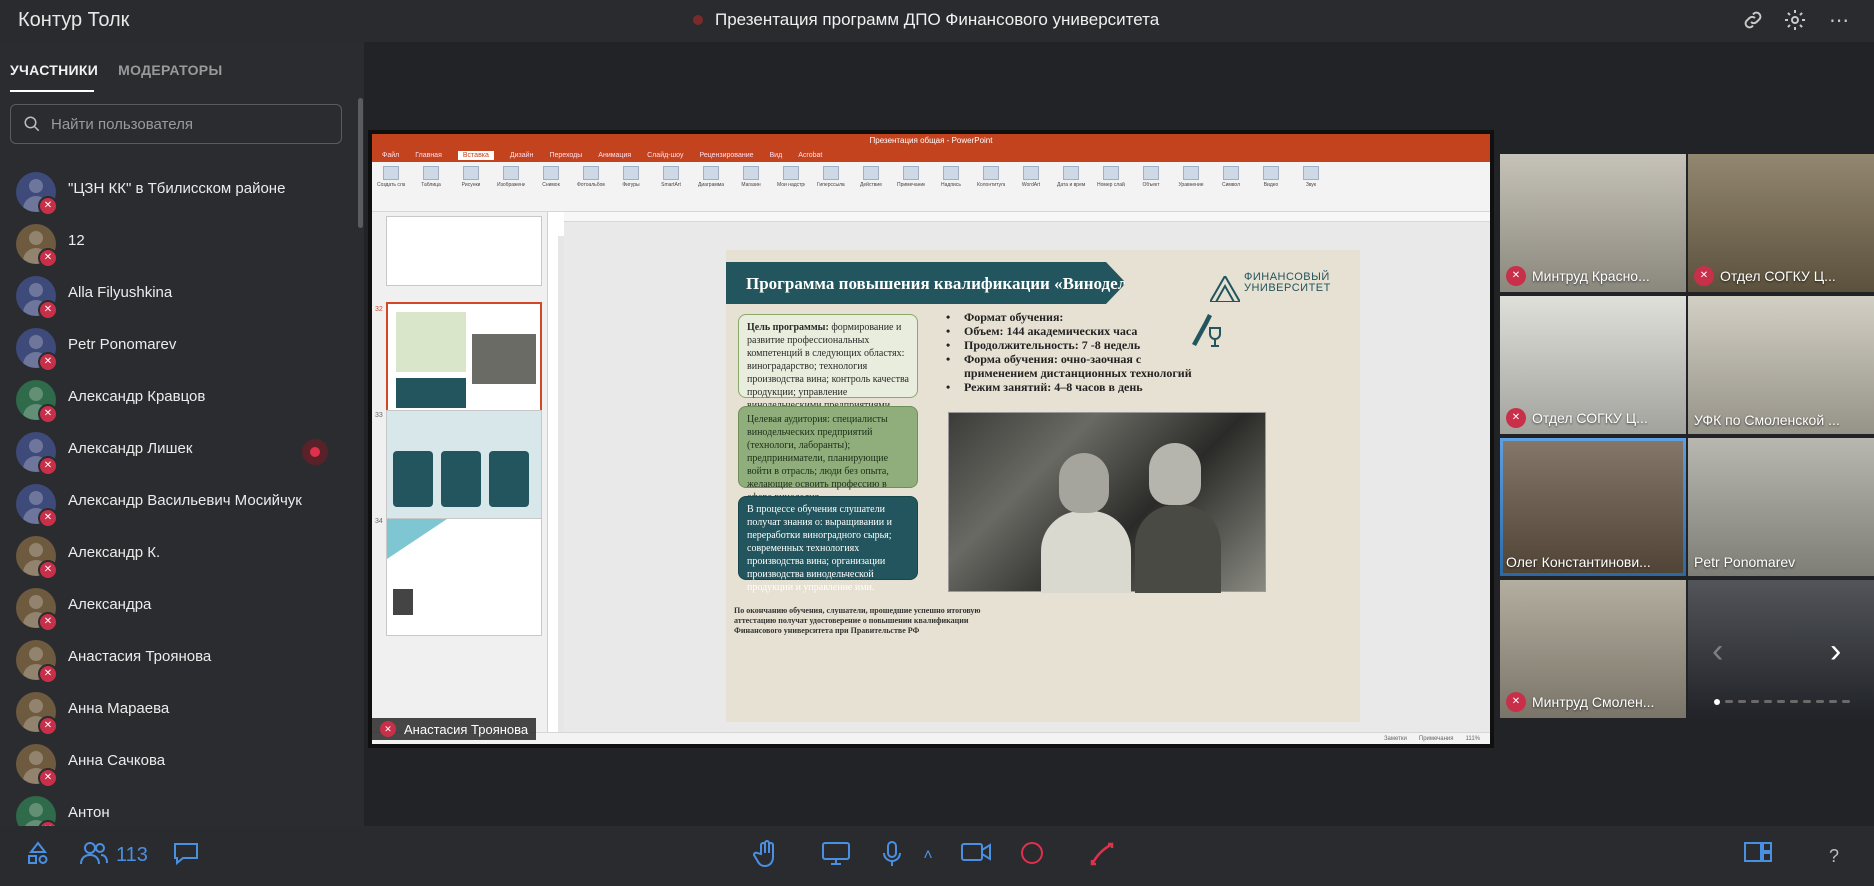  What do you see at coordinates (1311, 177) in the screenshot?
I see `ribbon-button: Звук` at bounding box center [1311, 177].